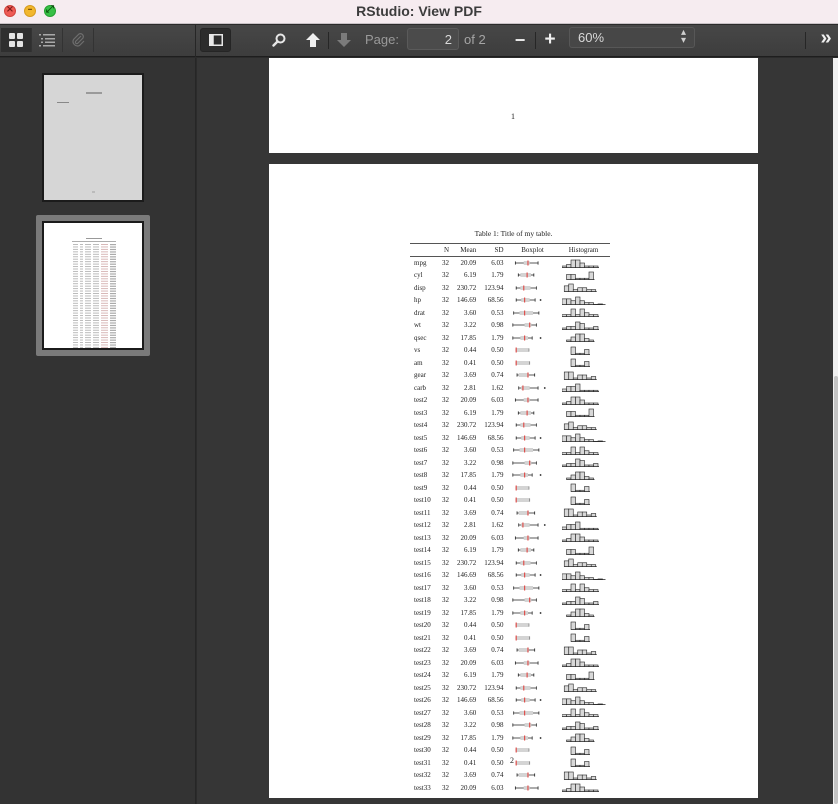 This screenshot has height=804, width=838. Describe the element at coordinates (497, 312) in the screenshot. I see `row-sd: 0.53` at that location.